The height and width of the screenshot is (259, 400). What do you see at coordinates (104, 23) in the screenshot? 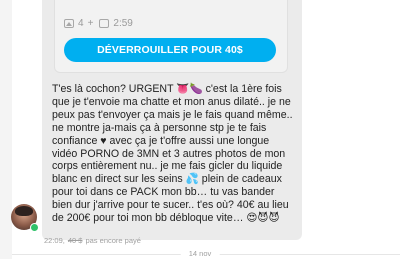
I see `video-icon` at bounding box center [104, 23].